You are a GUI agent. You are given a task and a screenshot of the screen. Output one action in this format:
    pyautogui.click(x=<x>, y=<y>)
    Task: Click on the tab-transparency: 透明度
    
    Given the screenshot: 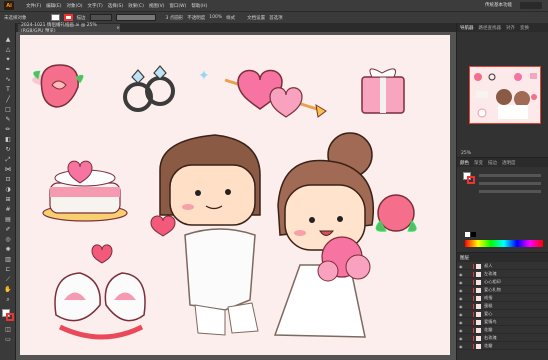 What is the action you would take?
    pyautogui.click(x=509, y=163)
    